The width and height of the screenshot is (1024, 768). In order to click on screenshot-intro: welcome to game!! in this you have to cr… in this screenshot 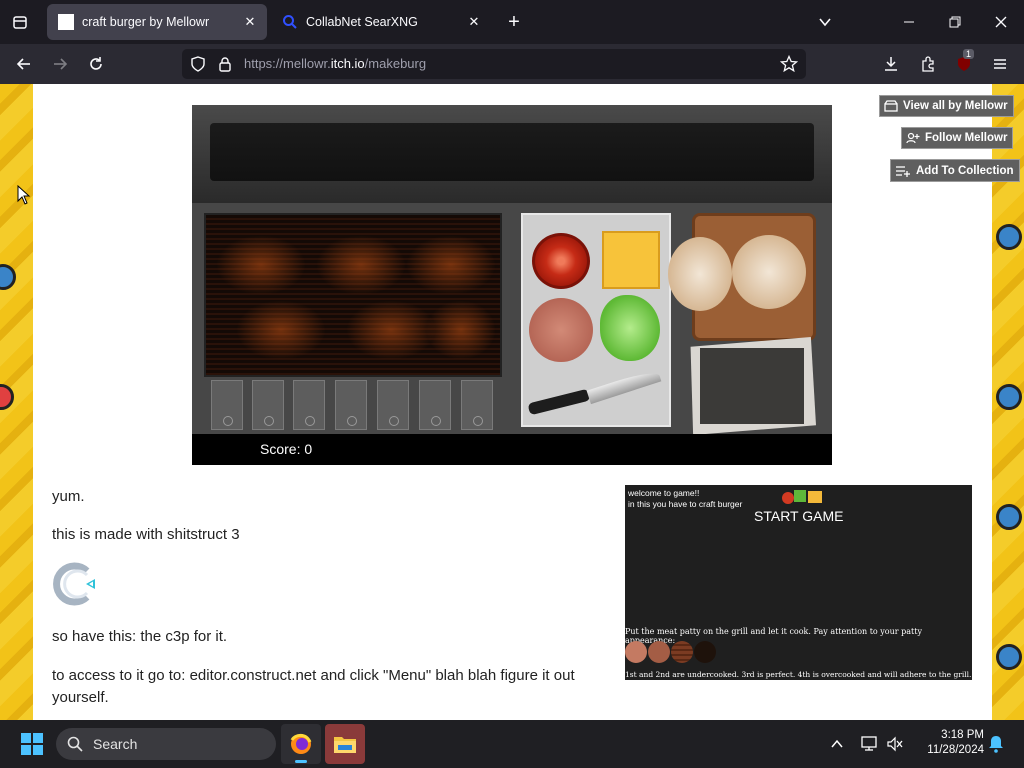, I will do `click(685, 499)`.